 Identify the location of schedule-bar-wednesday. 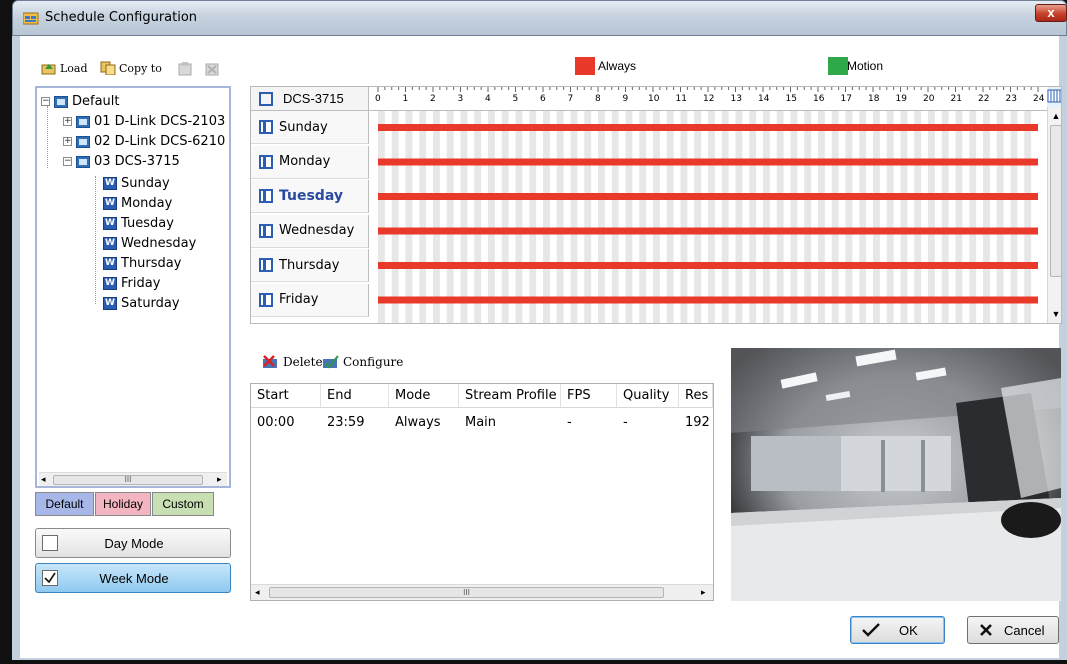
(708, 231).